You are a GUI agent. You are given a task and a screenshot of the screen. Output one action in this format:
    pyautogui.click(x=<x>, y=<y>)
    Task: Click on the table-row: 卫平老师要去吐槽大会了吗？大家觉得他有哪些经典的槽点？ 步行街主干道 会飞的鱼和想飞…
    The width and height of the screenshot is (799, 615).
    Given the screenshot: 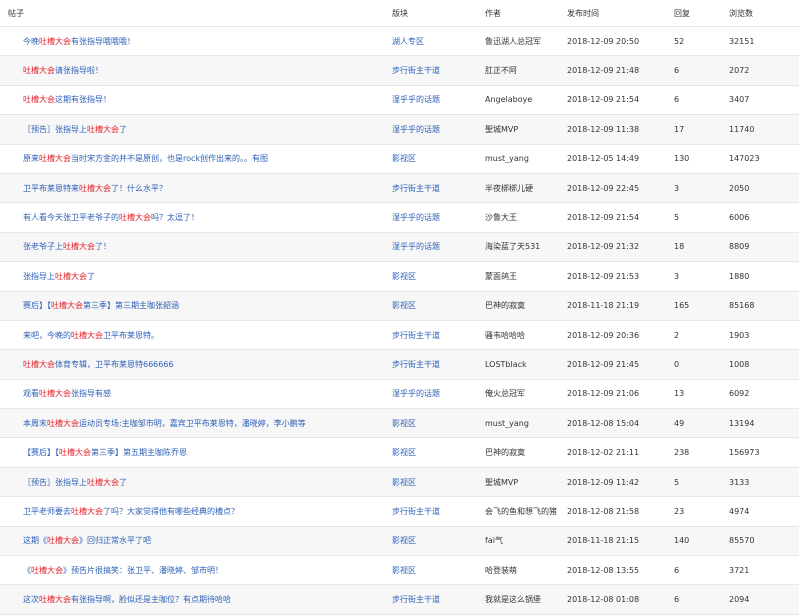 What is the action you would take?
    pyautogui.click(x=399, y=512)
    